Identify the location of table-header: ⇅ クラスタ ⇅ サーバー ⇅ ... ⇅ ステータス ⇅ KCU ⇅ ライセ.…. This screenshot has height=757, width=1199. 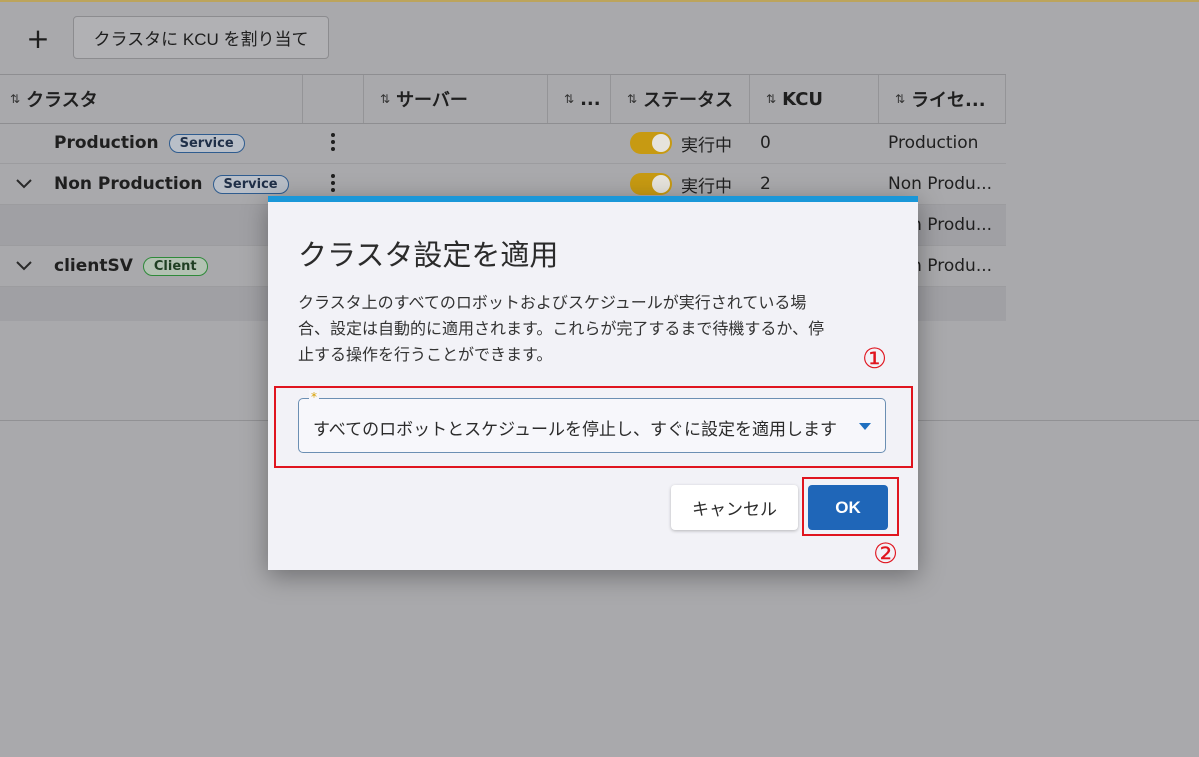
(503, 99).